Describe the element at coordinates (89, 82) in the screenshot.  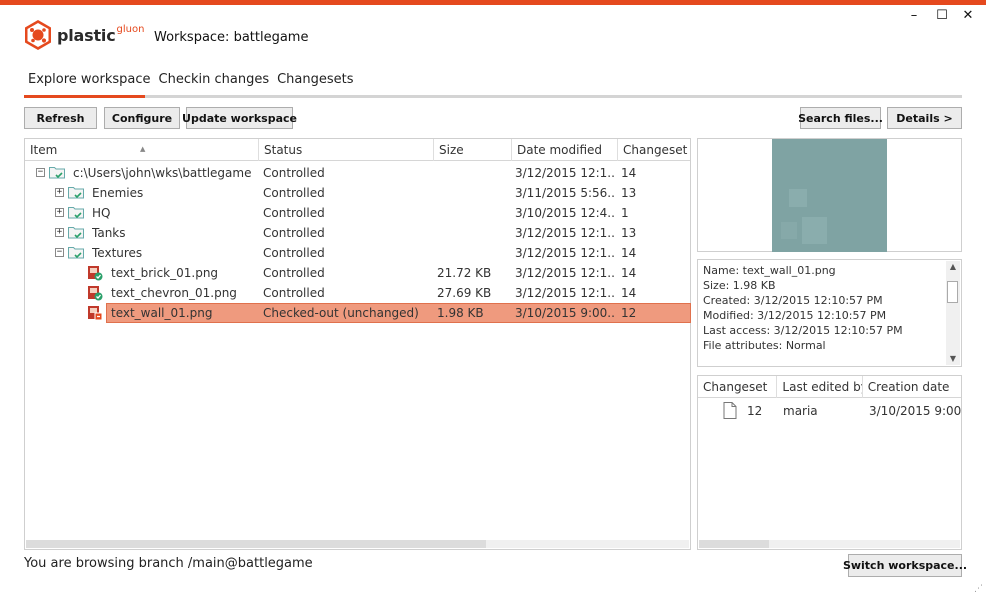
I see `tab-explore-workspace: Explore workspace` at that location.